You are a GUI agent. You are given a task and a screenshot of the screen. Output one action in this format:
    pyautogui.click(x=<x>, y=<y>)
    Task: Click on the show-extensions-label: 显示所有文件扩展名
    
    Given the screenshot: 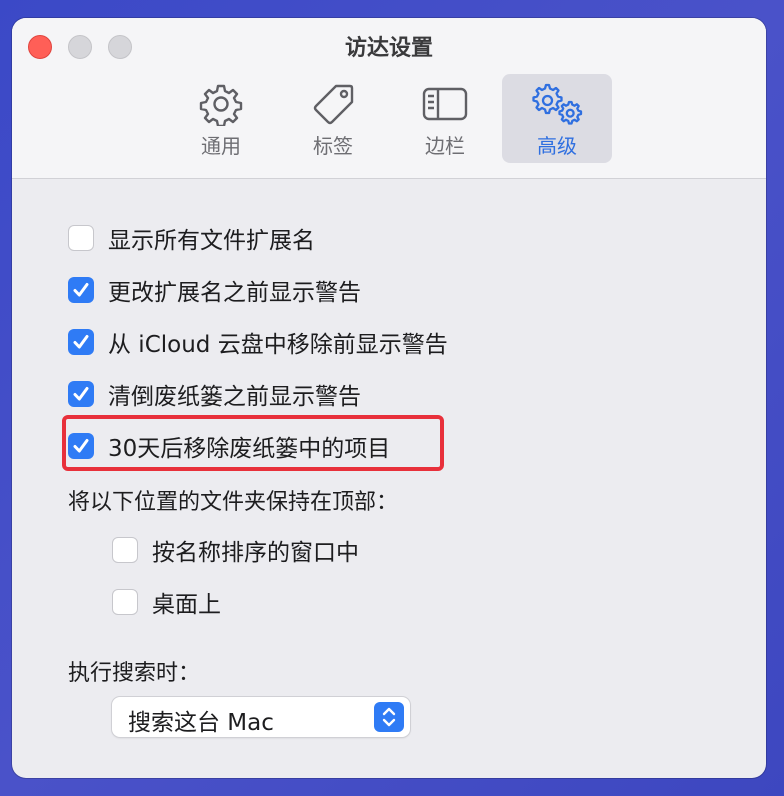 What is the action you would take?
    pyautogui.click(x=211, y=241)
    